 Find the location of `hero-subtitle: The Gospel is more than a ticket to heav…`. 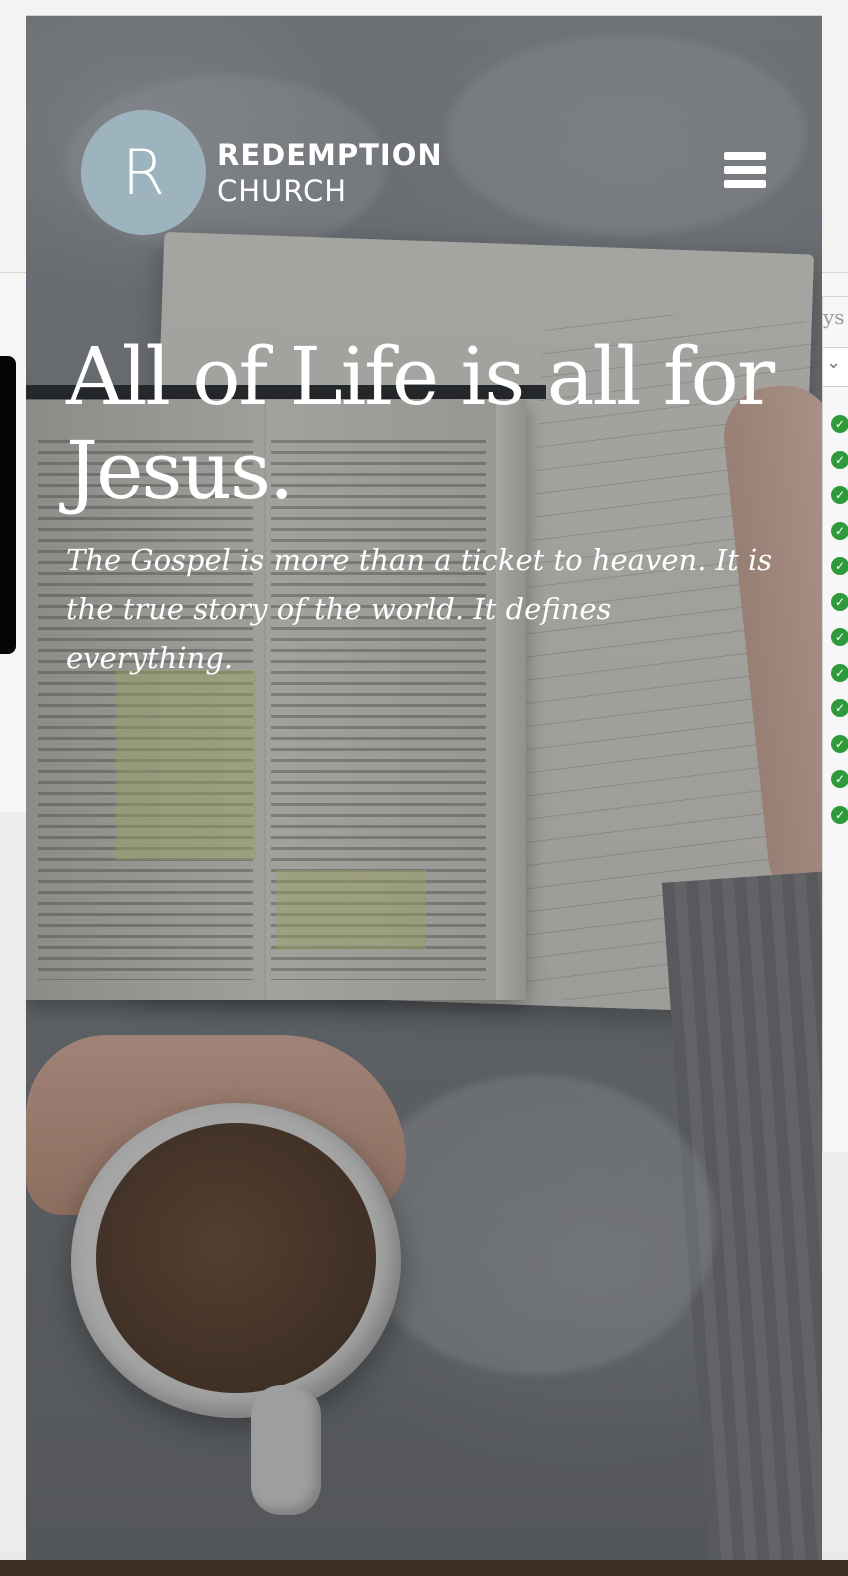

hero-subtitle: The Gospel is more than a ticket to heav… is located at coordinates (419, 609).